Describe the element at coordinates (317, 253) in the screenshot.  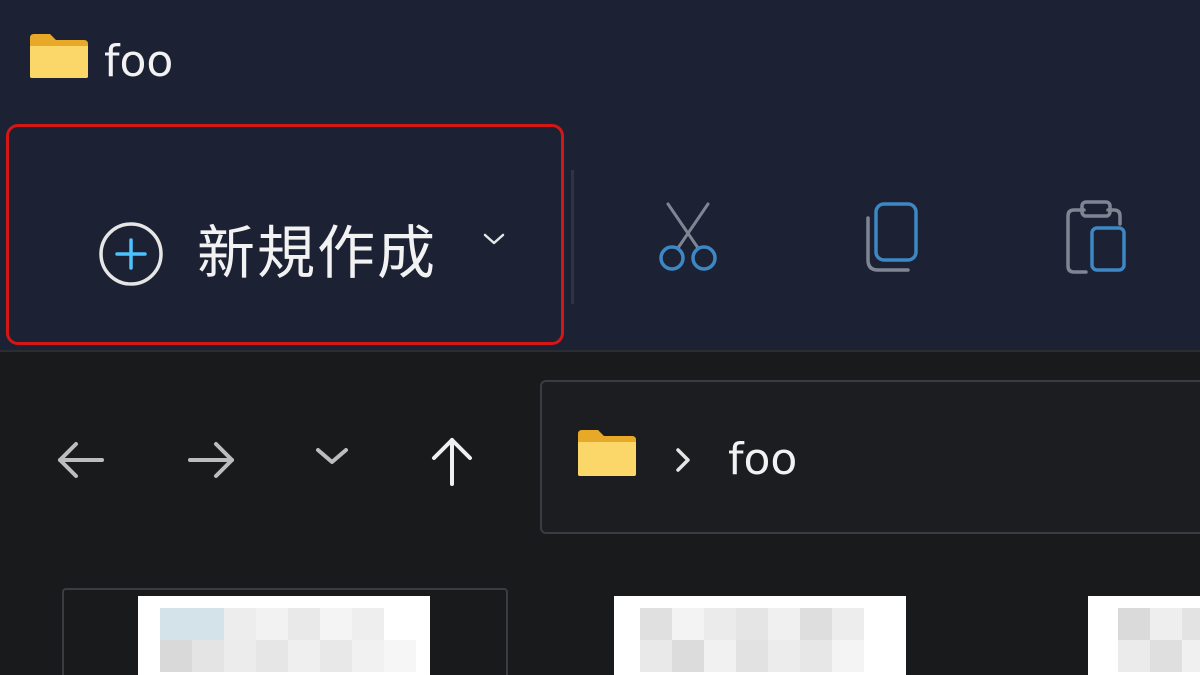
I see `new-button-label: 新規作成` at that location.